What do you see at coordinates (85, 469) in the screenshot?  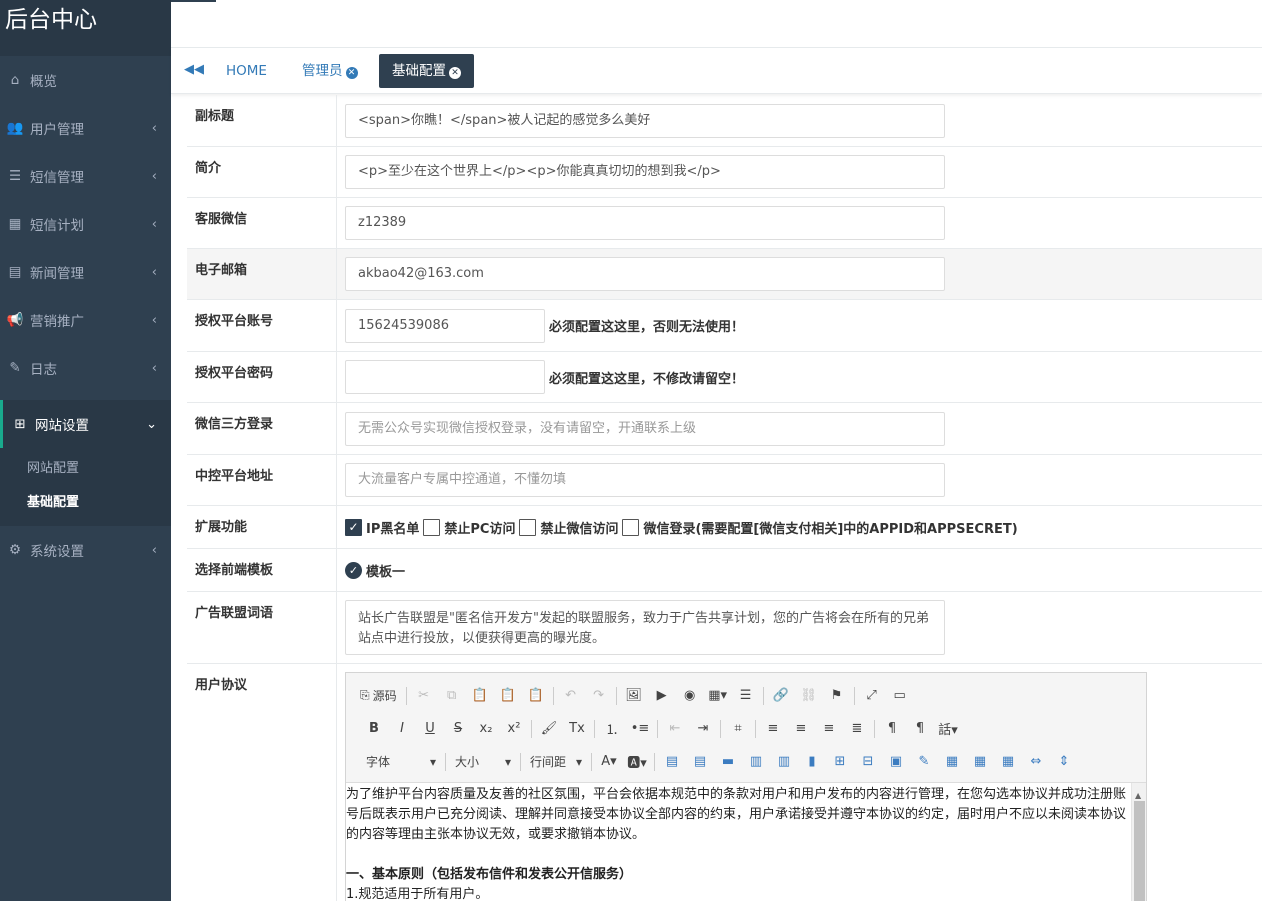 I see `sidebar-subitem: 网站配置` at bounding box center [85, 469].